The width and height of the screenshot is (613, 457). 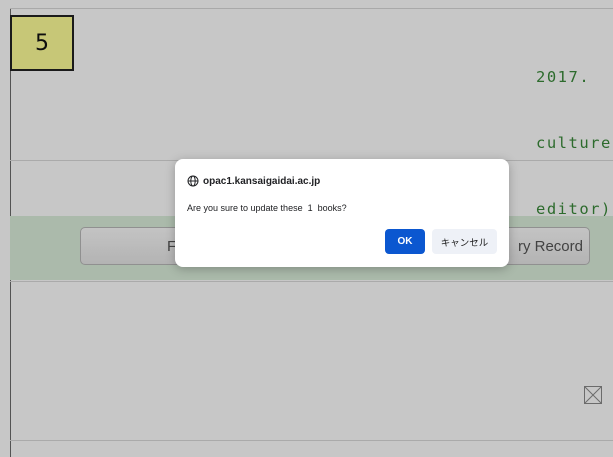 I want to click on dialog-origin-text: opac1.kansaigaidai.ac.jp, so click(x=262, y=181).